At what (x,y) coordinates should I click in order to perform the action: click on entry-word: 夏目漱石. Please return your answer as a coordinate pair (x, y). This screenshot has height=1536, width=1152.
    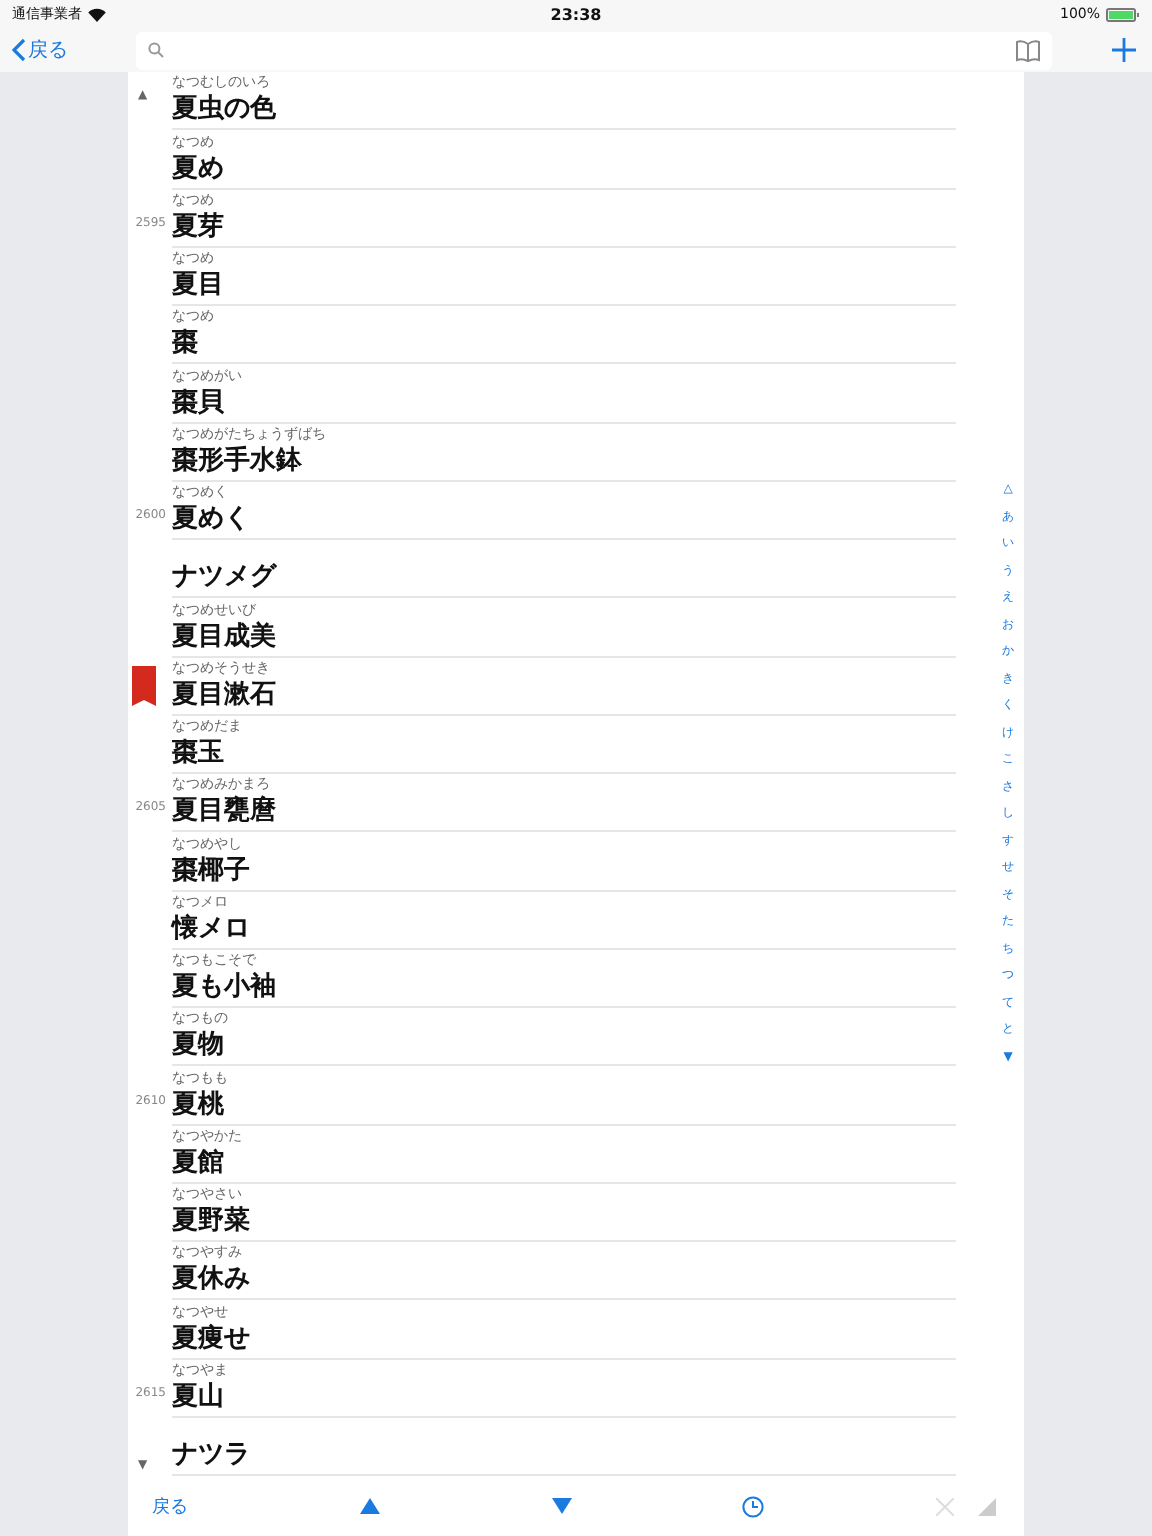
    Looking at the image, I should click on (225, 693).